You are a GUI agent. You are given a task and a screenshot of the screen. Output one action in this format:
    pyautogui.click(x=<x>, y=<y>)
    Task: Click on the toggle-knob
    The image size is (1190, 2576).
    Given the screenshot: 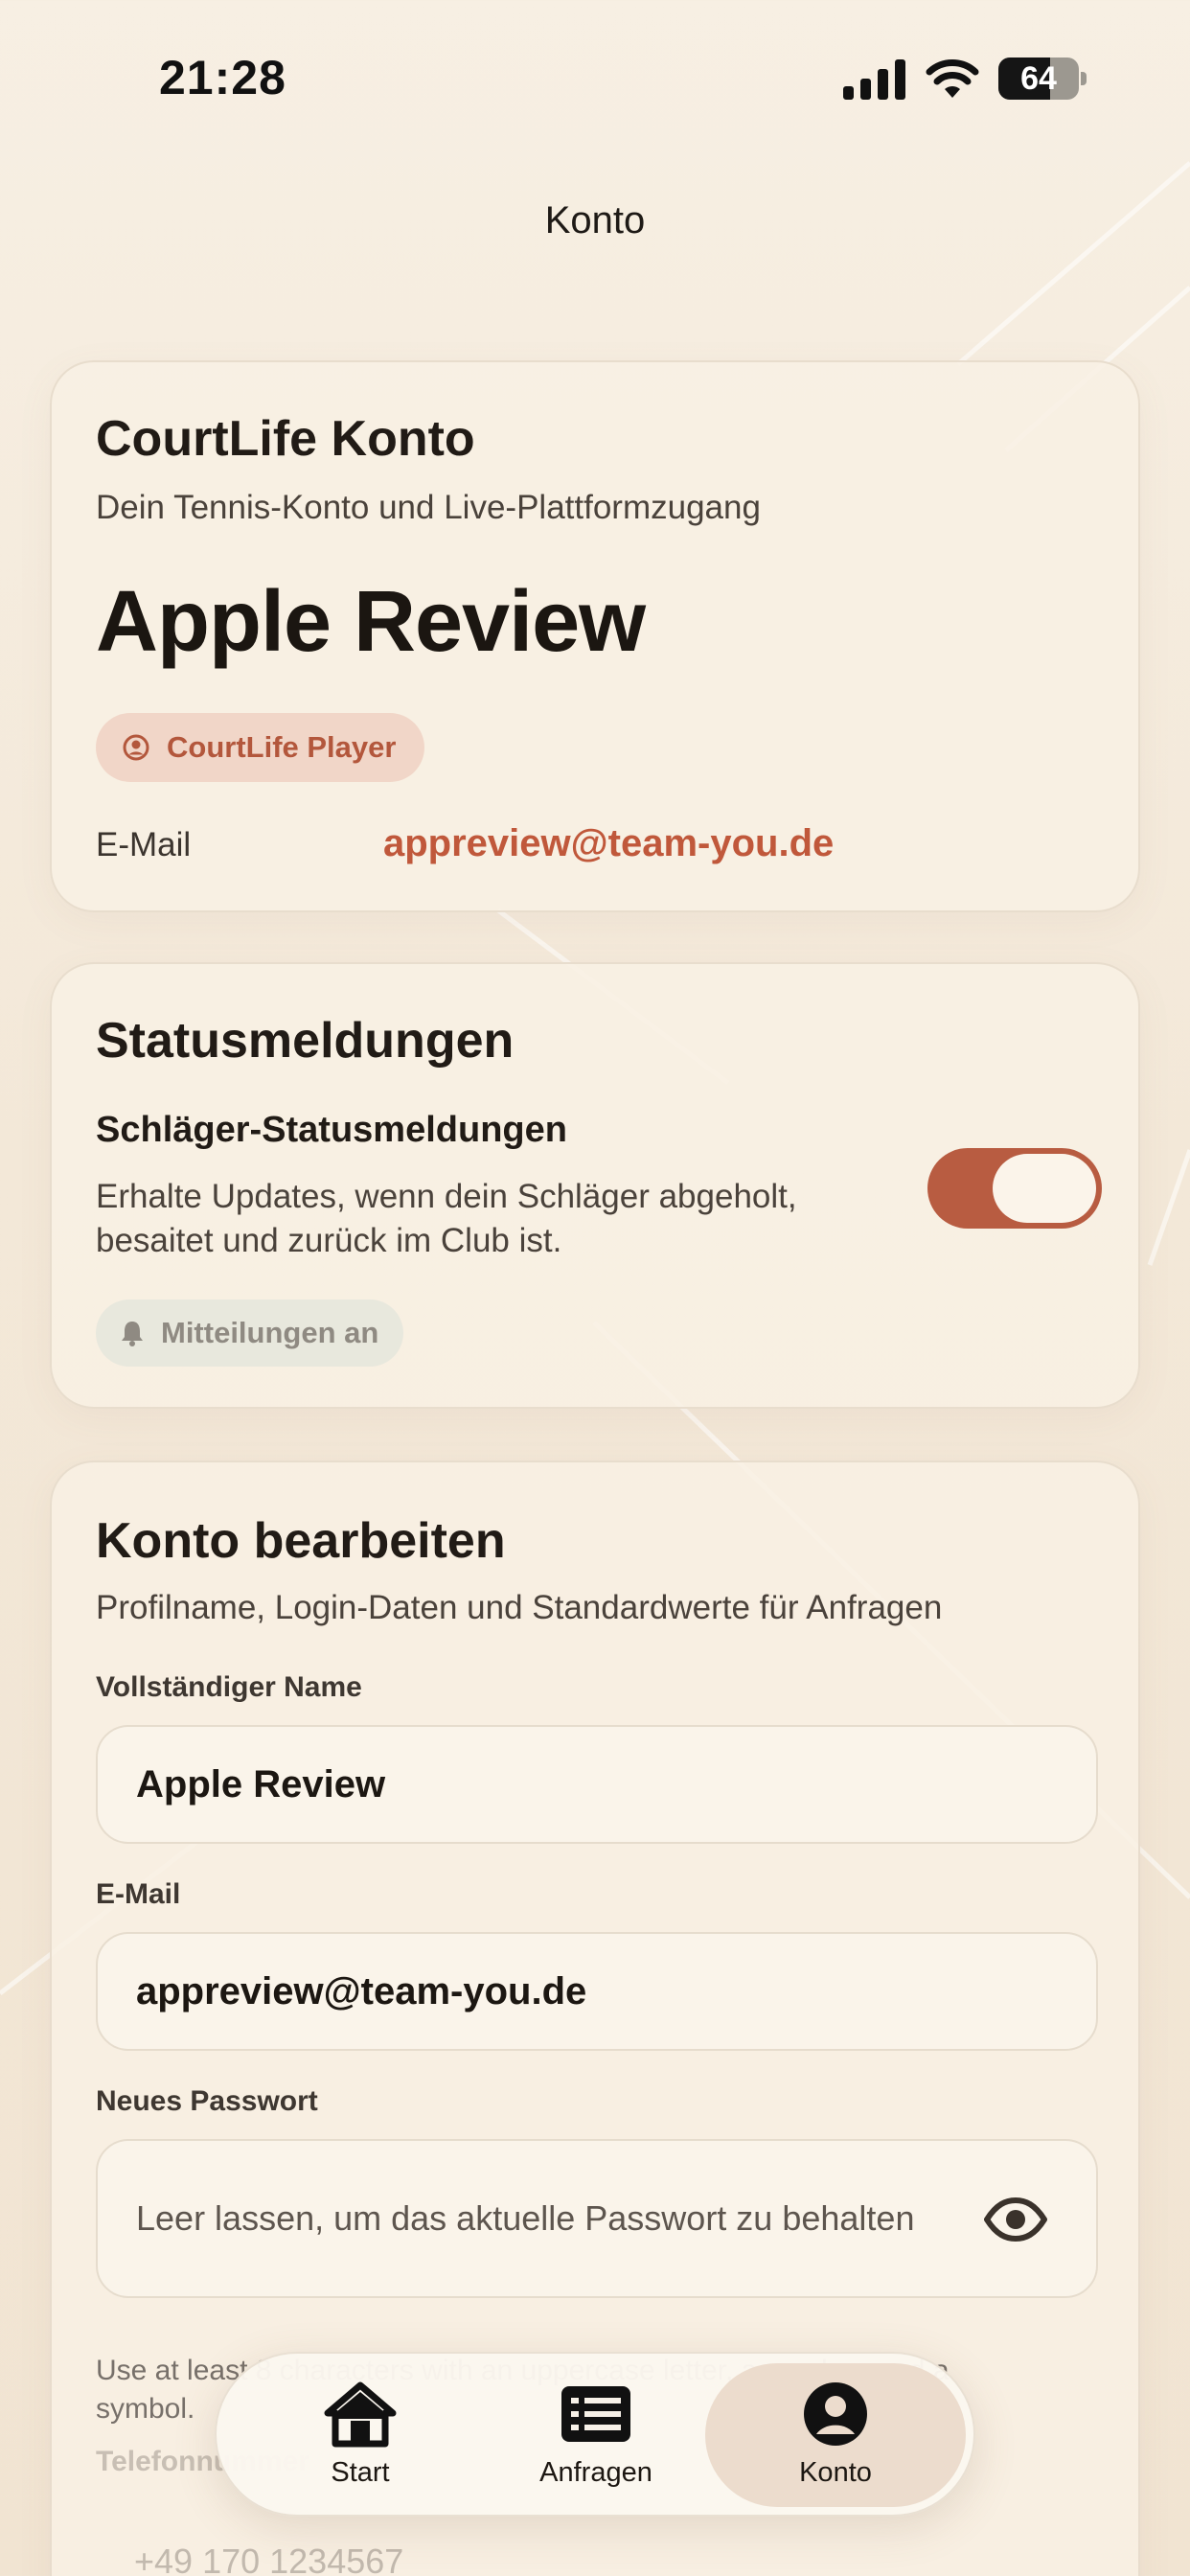 What is the action you would take?
    pyautogui.click(x=1044, y=1188)
    